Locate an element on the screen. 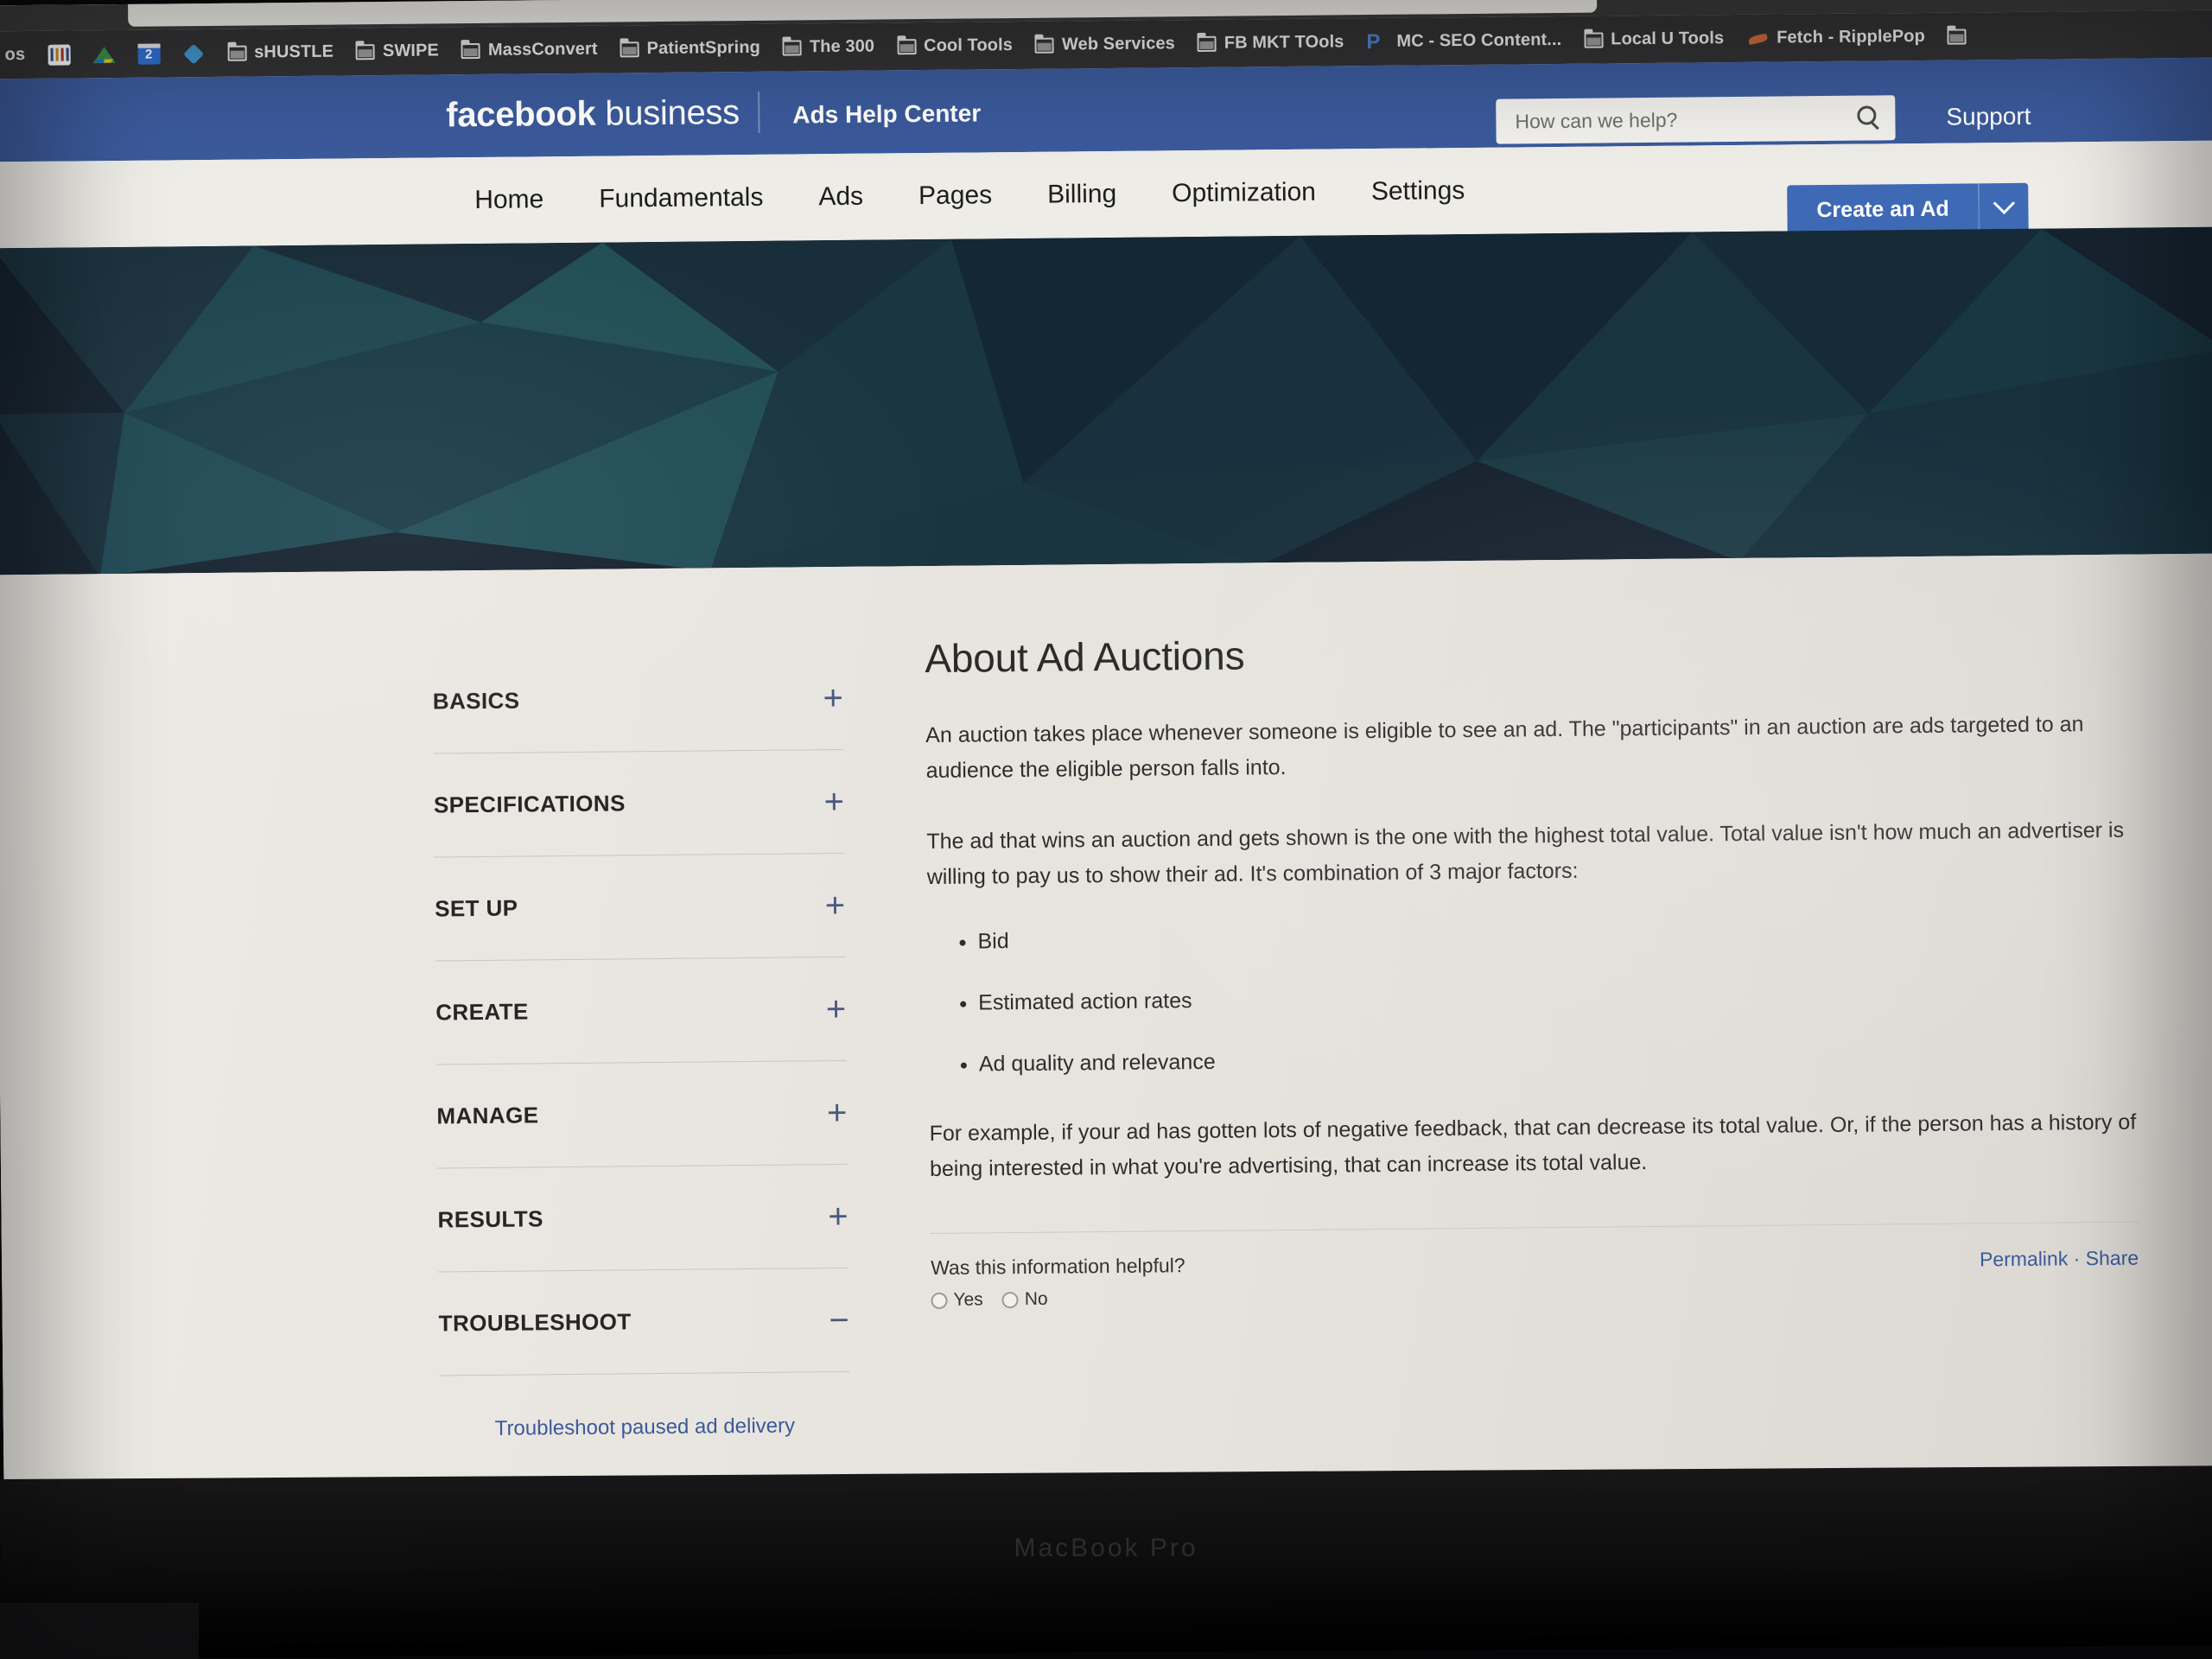  nav-item-pages: Pages is located at coordinates (955, 196).